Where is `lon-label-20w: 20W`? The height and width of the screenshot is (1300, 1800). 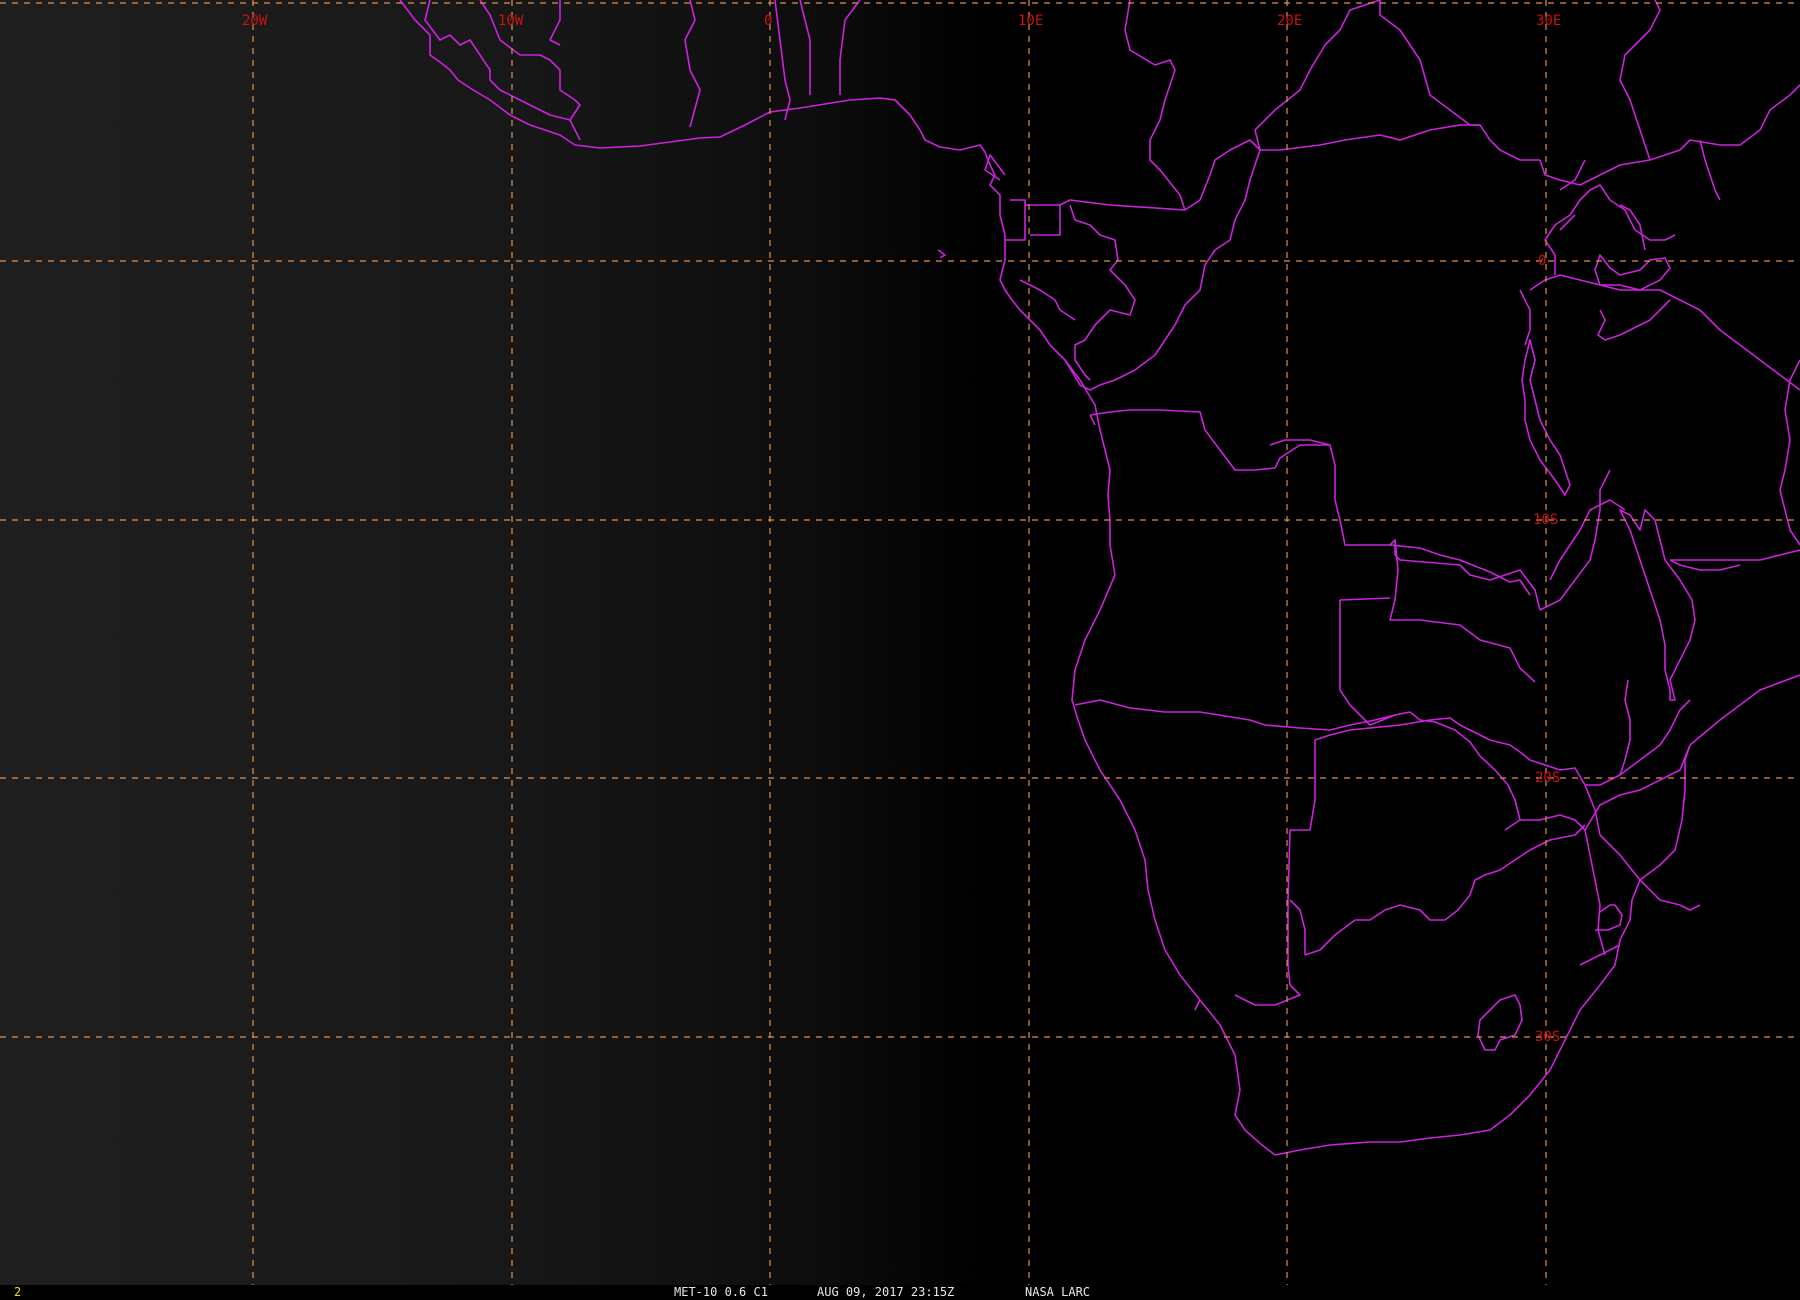
lon-label-20w: 20W is located at coordinates (255, 21).